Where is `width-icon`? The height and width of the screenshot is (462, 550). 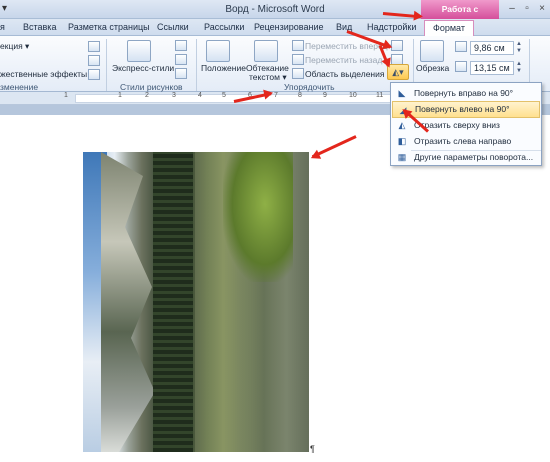 width-icon is located at coordinates (461, 66).